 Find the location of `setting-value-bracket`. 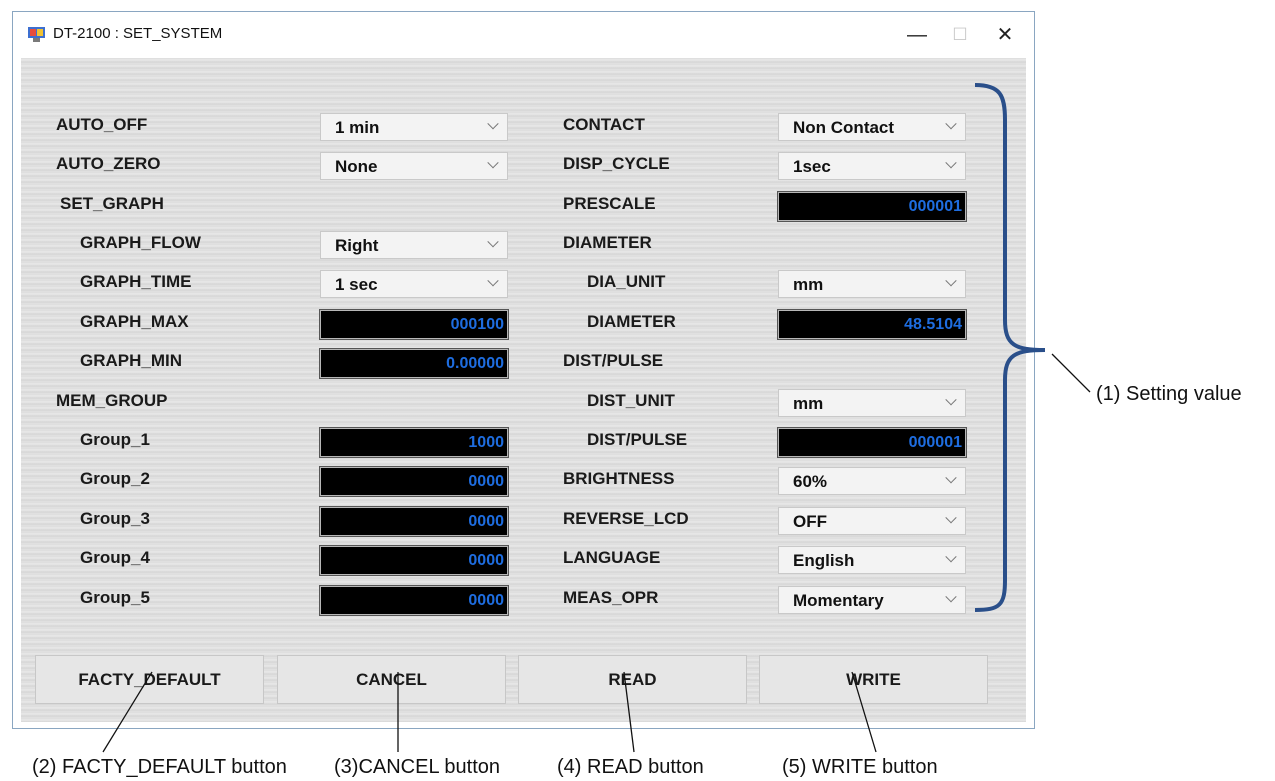

setting-value-bracket is located at coordinates (1010, 347).